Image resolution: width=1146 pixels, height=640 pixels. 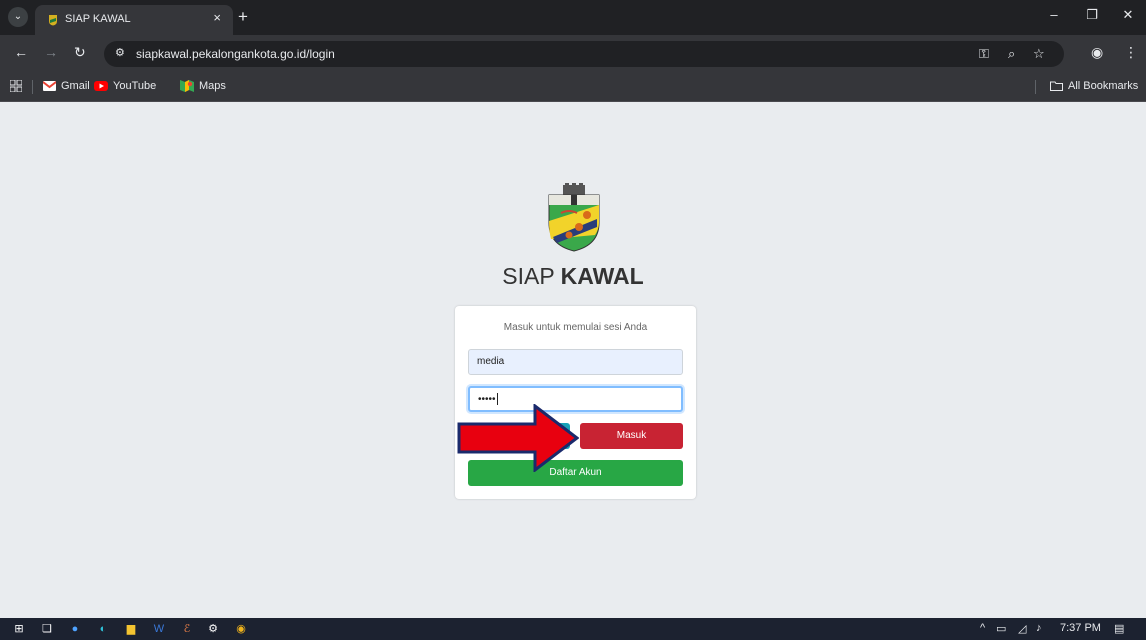 What do you see at coordinates (101, 86) in the screenshot?
I see `youtube-icon` at bounding box center [101, 86].